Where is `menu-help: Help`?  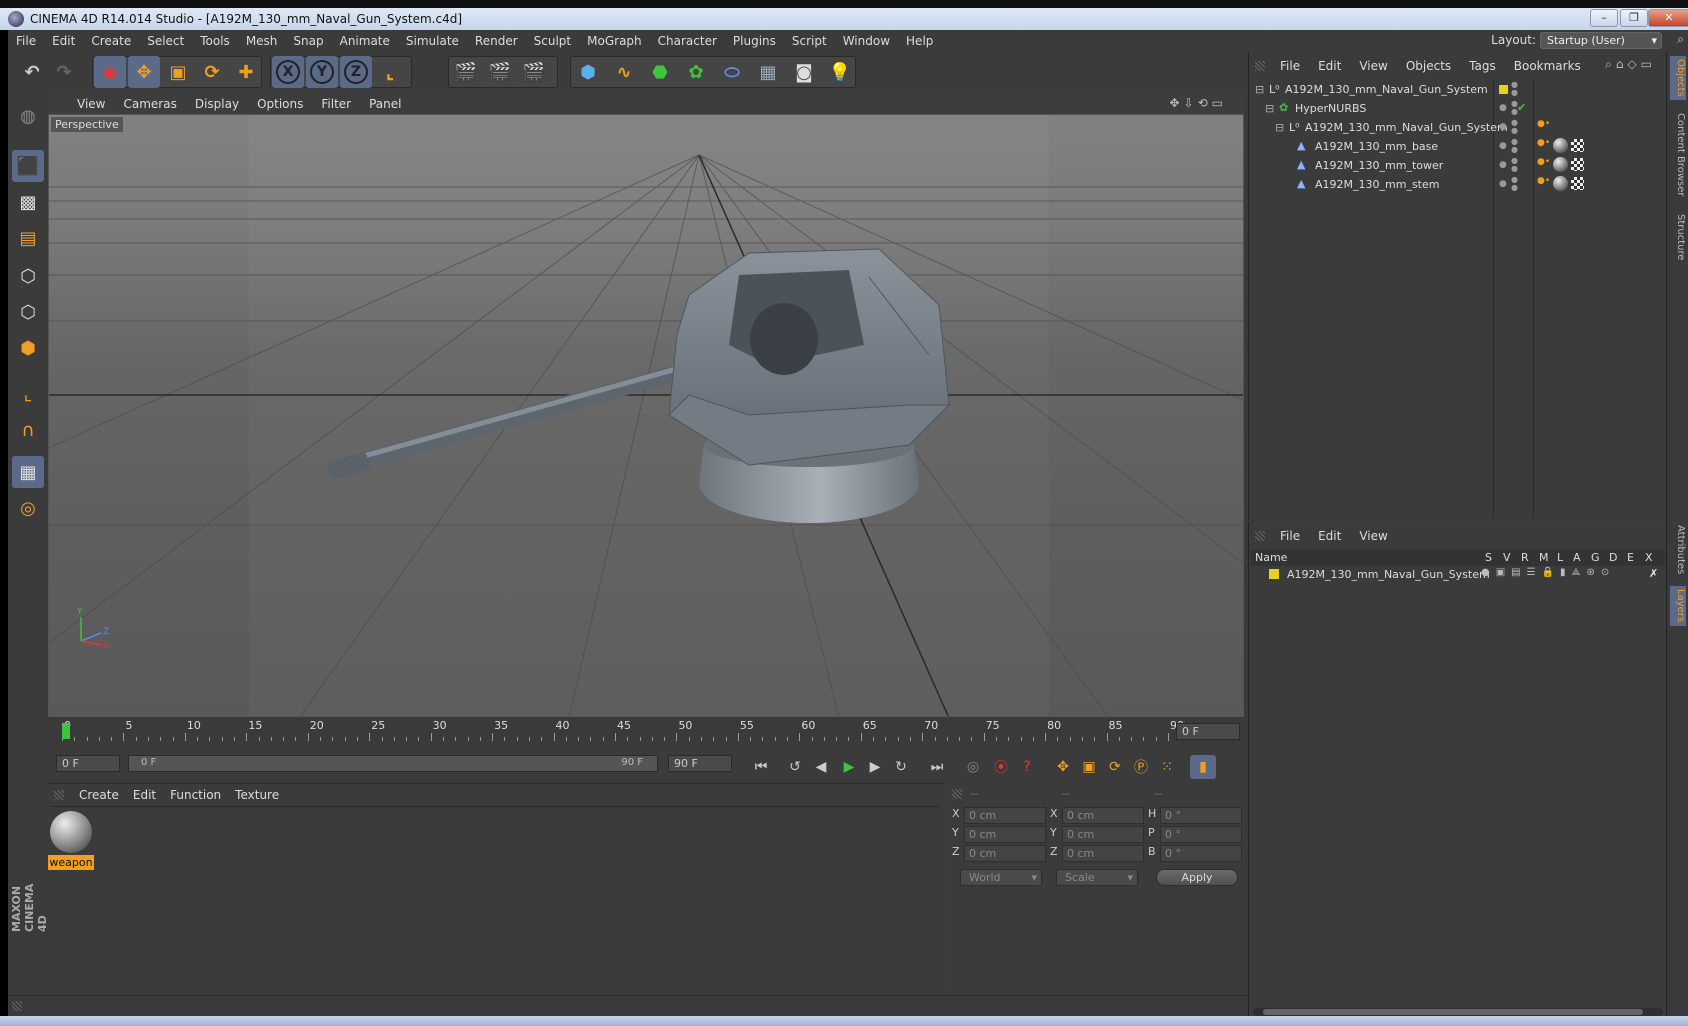
menu-help: Help is located at coordinates (919, 41).